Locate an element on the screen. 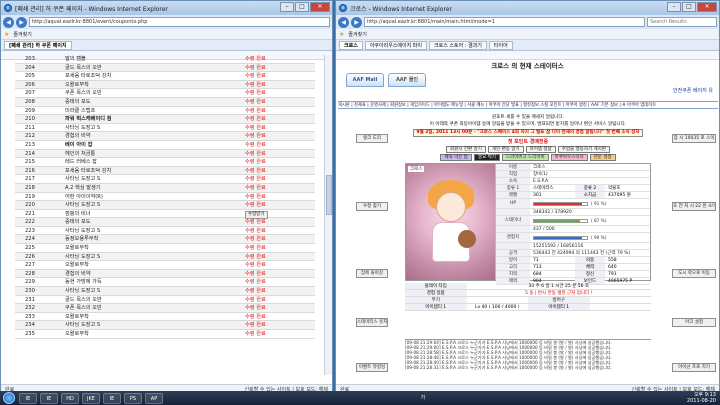 This screenshot has height=405, width=720. tray-language: 가 is located at coordinates (423, 398).